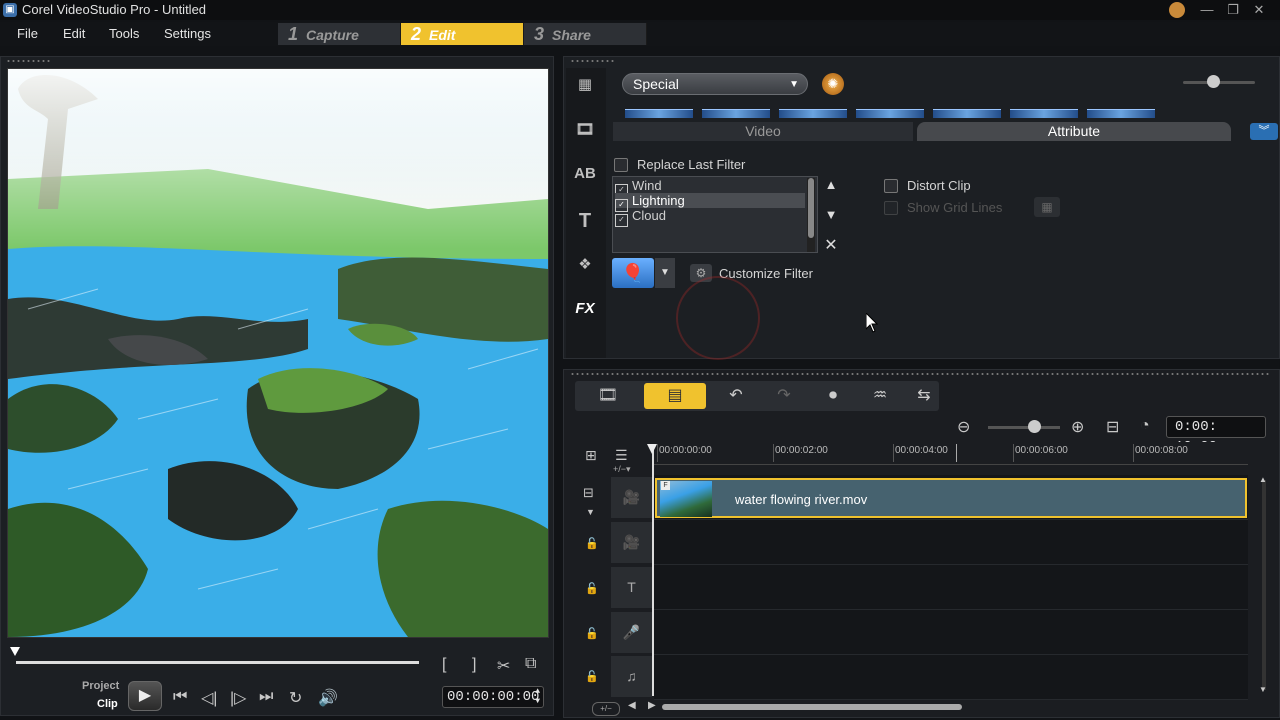 The height and width of the screenshot is (720, 1280). What do you see at coordinates (1213, 81) in the screenshot?
I see `thumbnail-size-slider-thumb` at bounding box center [1213, 81].